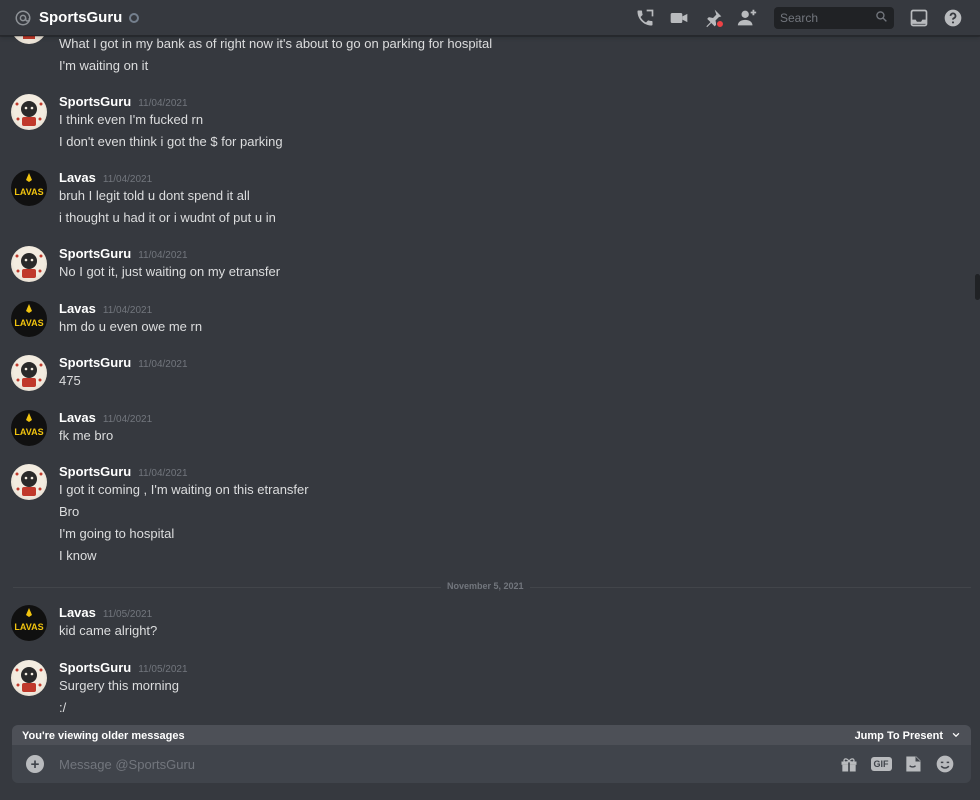  I want to click on message-text: I think even I'm fucked rn, so click(131, 119).